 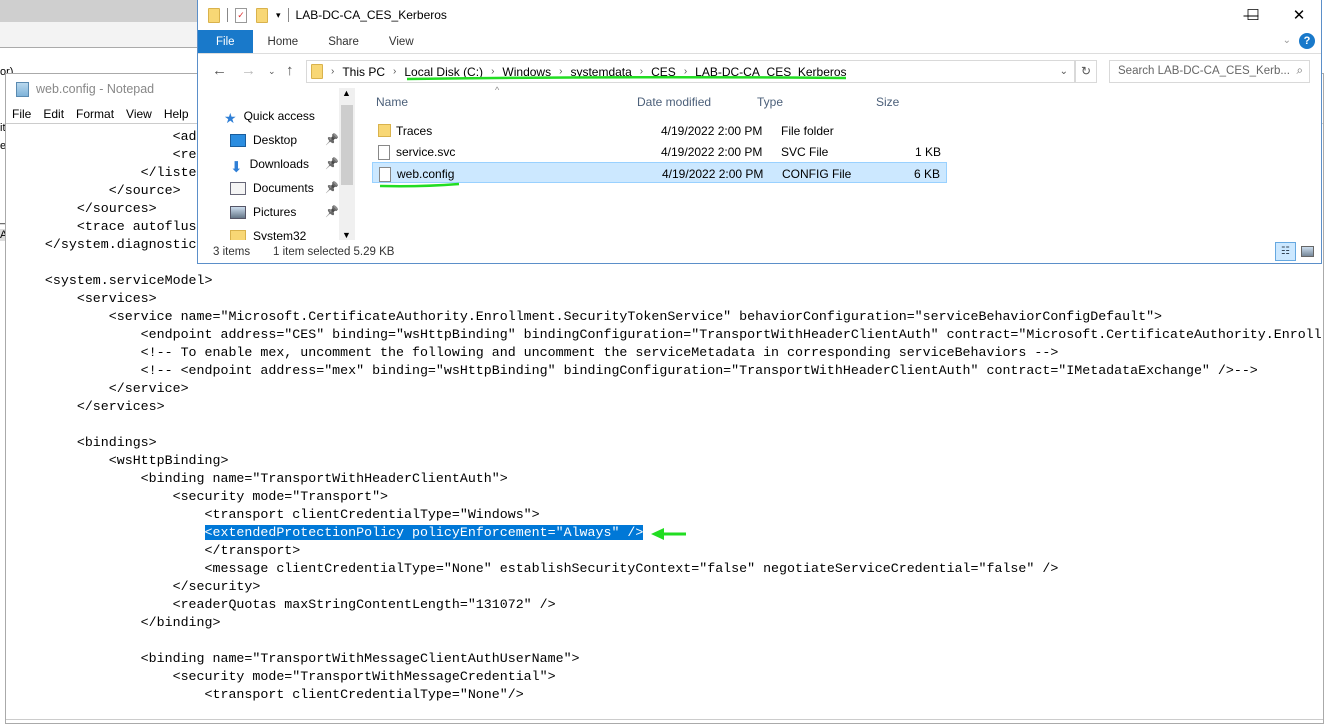 What do you see at coordinates (22, 89) in the screenshot?
I see `notepad-icon` at bounding box center [22, 89].